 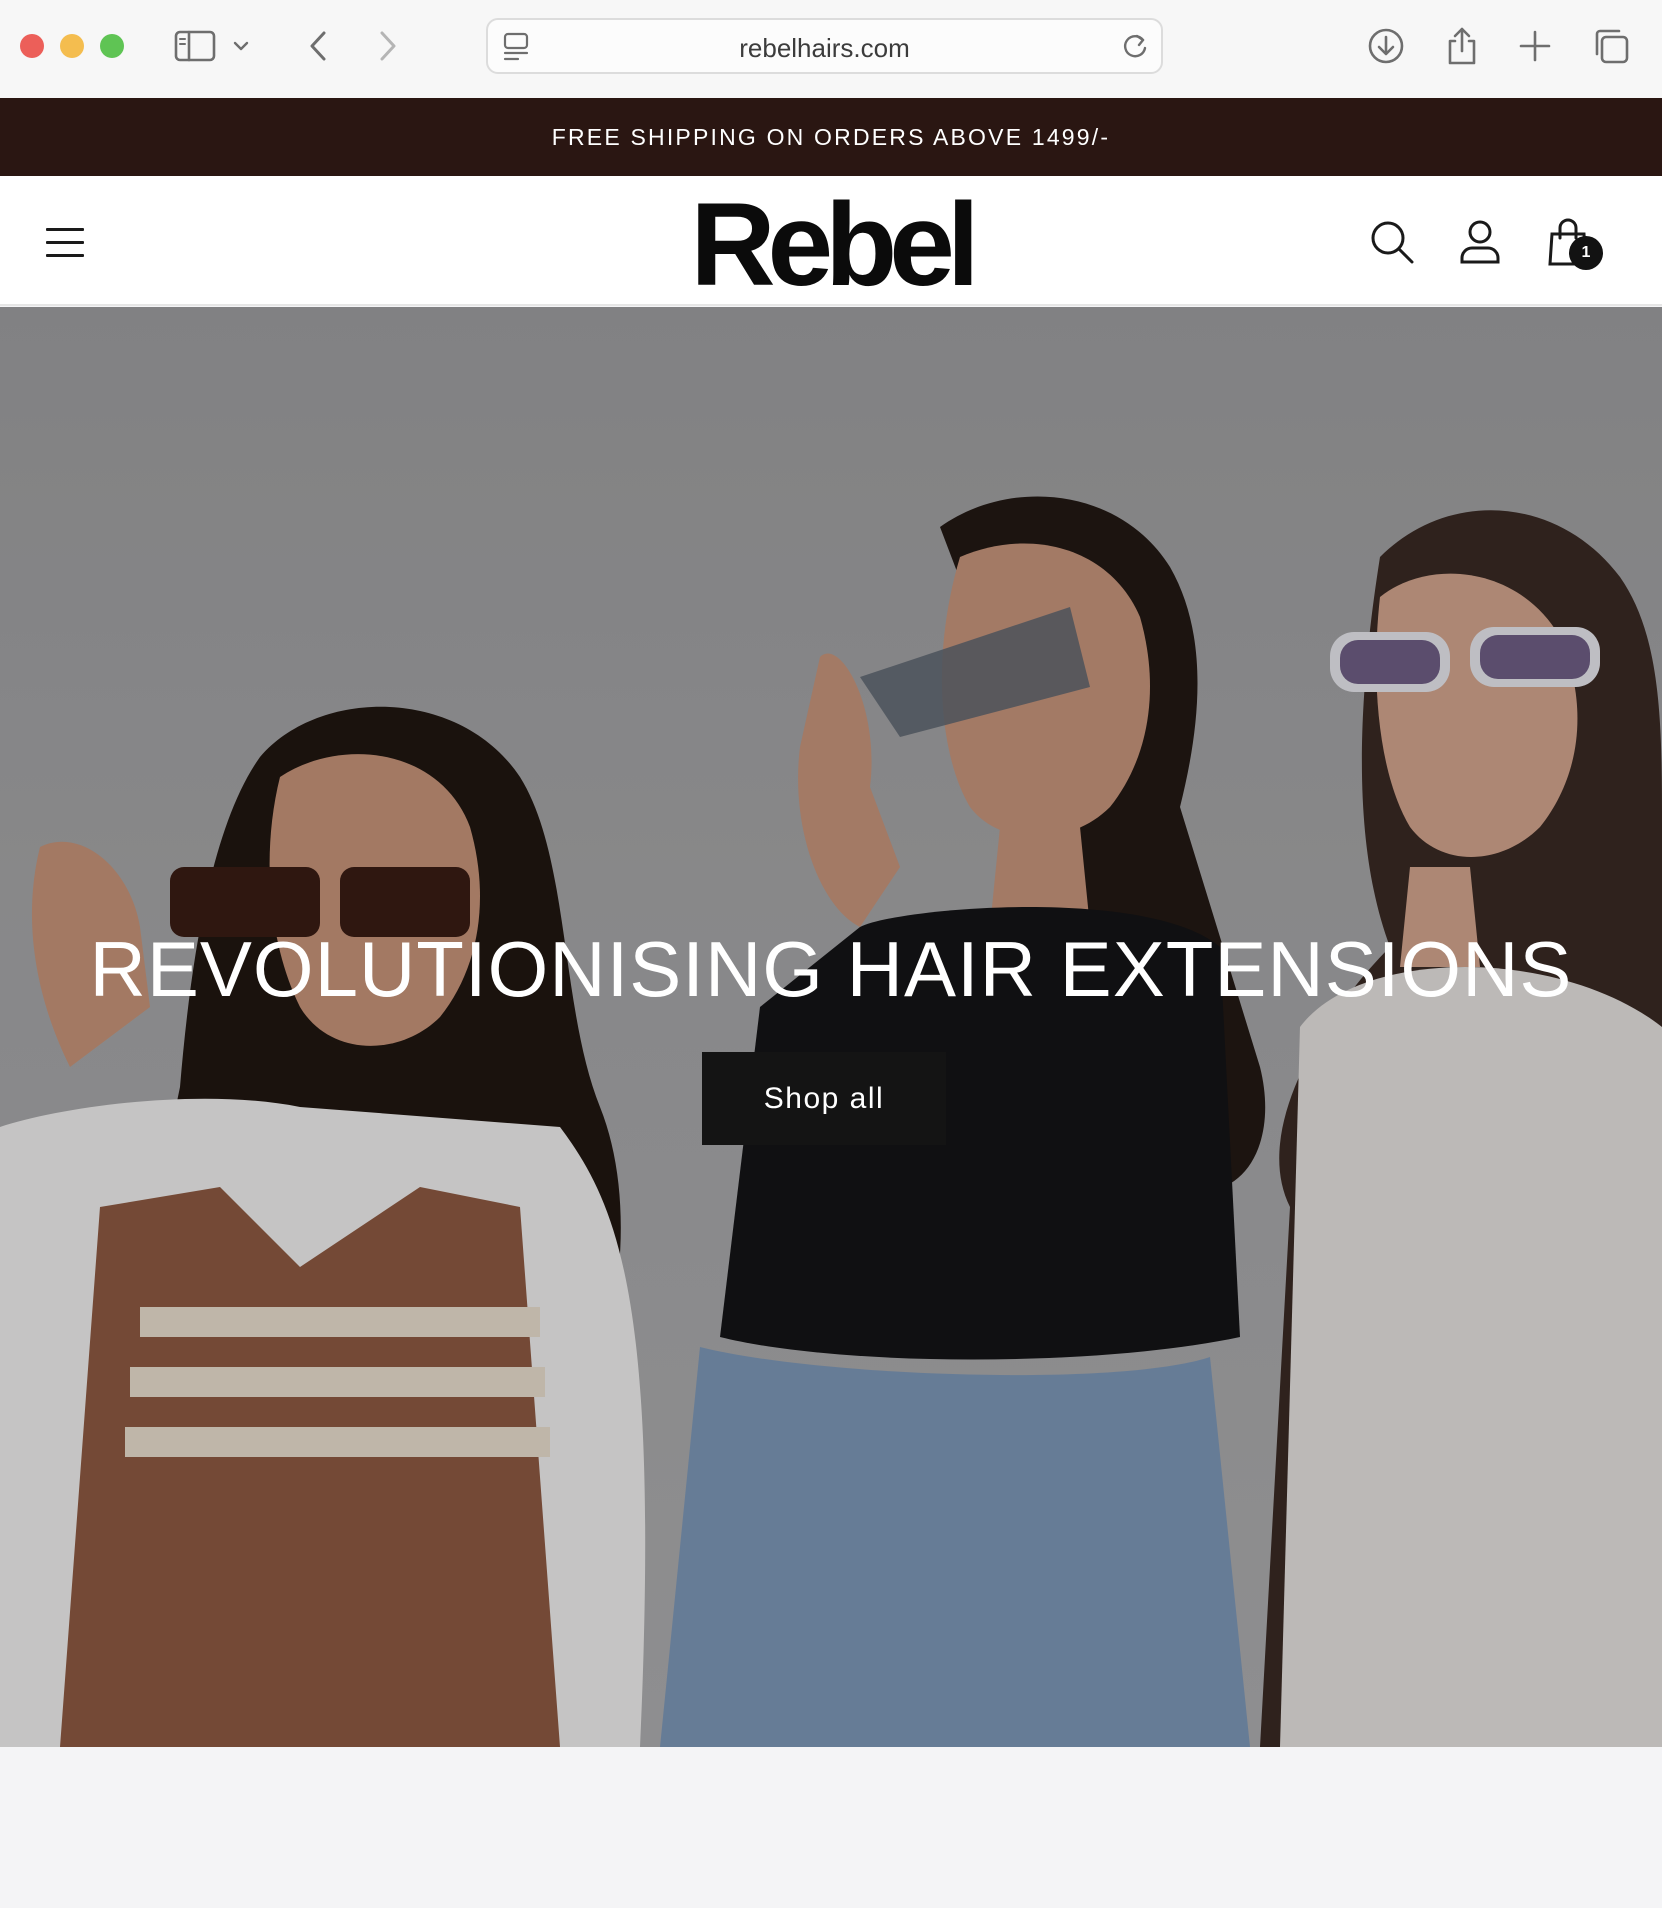 I want to click on hero-title: REVOLUTIONISING HAIR EXTENSIONS, so click(x=831, y=969).